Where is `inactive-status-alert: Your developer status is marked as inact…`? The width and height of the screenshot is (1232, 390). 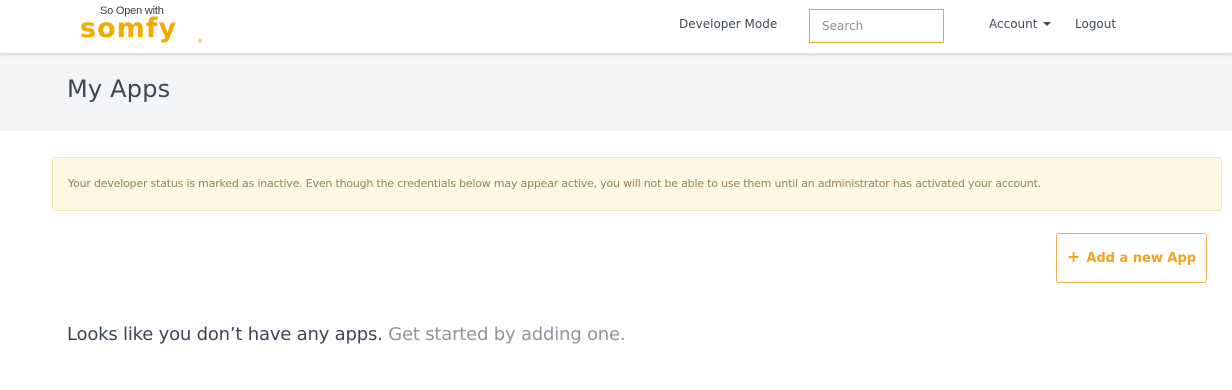 inactive-status-alert: Your developer status is marked as inact… is located at coordinates (637, 184).